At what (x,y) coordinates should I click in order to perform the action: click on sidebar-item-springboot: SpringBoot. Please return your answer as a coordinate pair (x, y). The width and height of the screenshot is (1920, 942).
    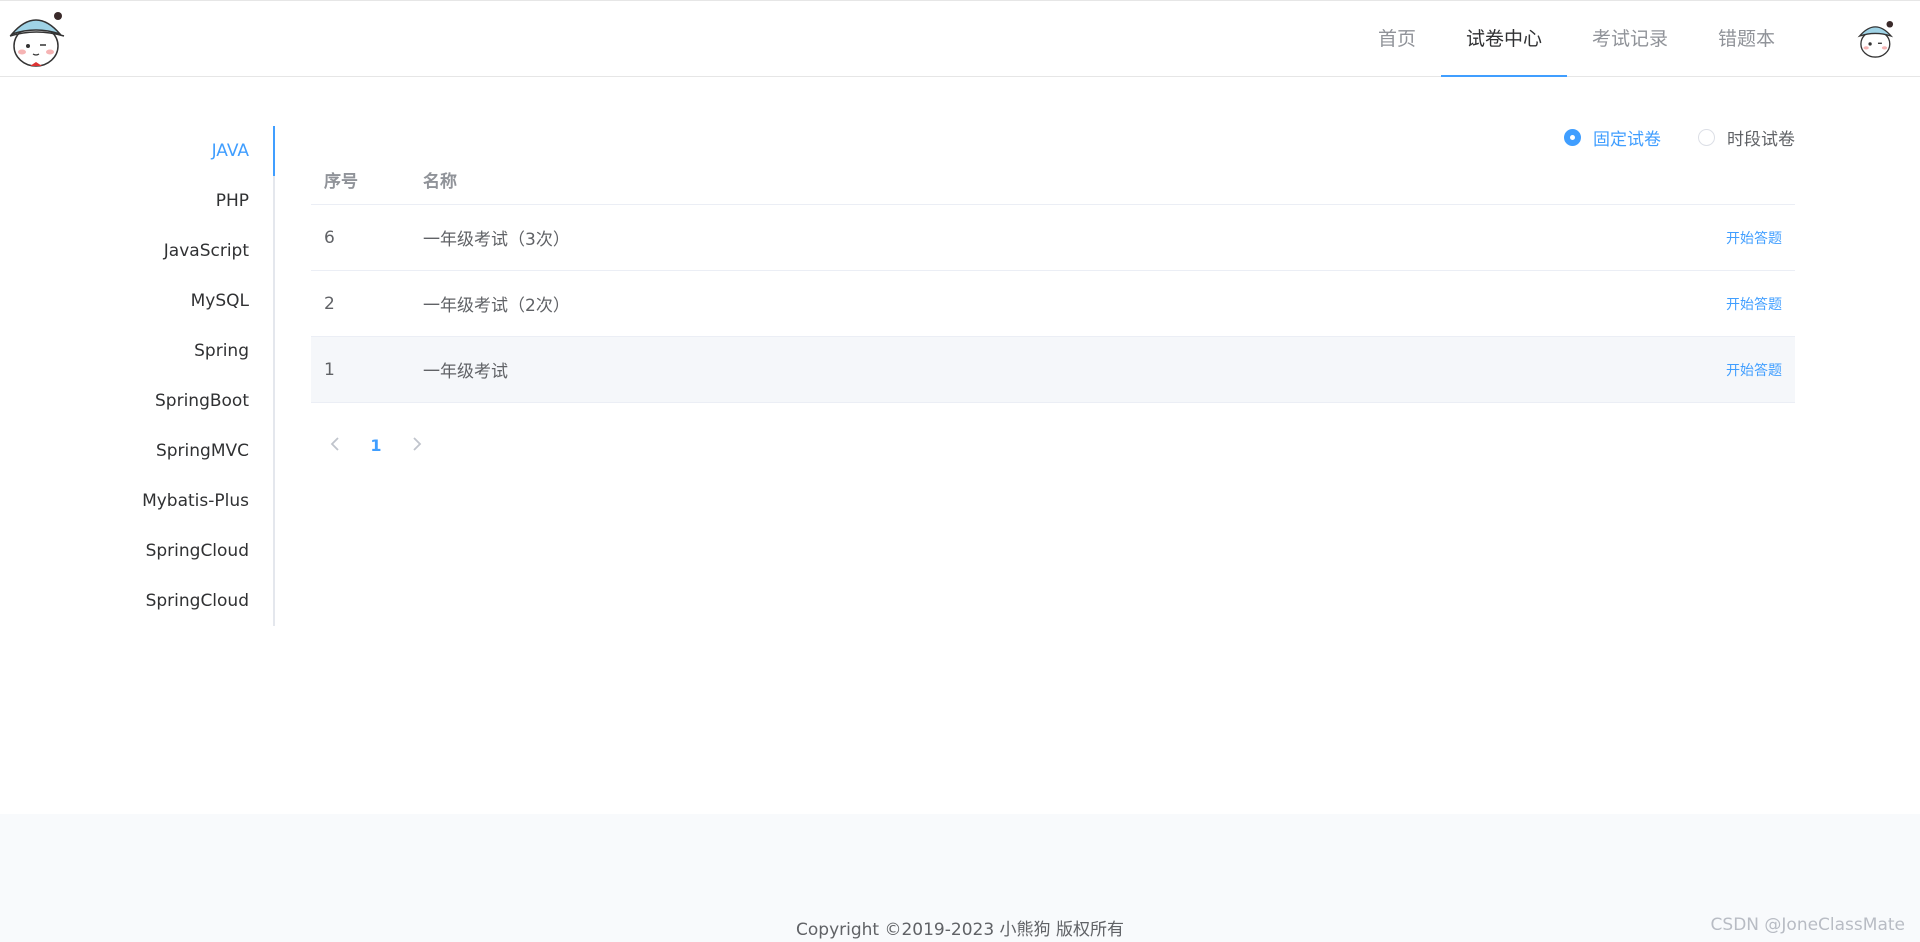
    Looking at the image, I should click on (196, 401).